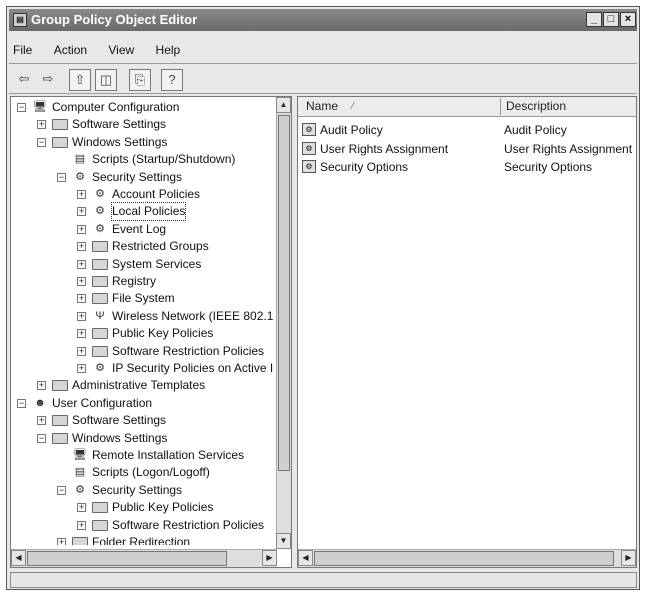 This screenshot has height=598, width=646. Describe the element at coordinates (119, 124) in the screenshot. I see `tree-item-label: Software Settings` at that location.